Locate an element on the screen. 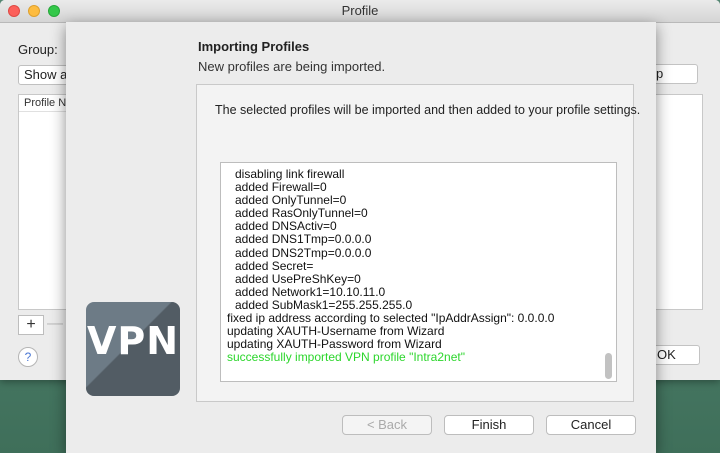 This screenshot has height=453, width=720. remove-profile-button: — is located at coordinates (55, 325).